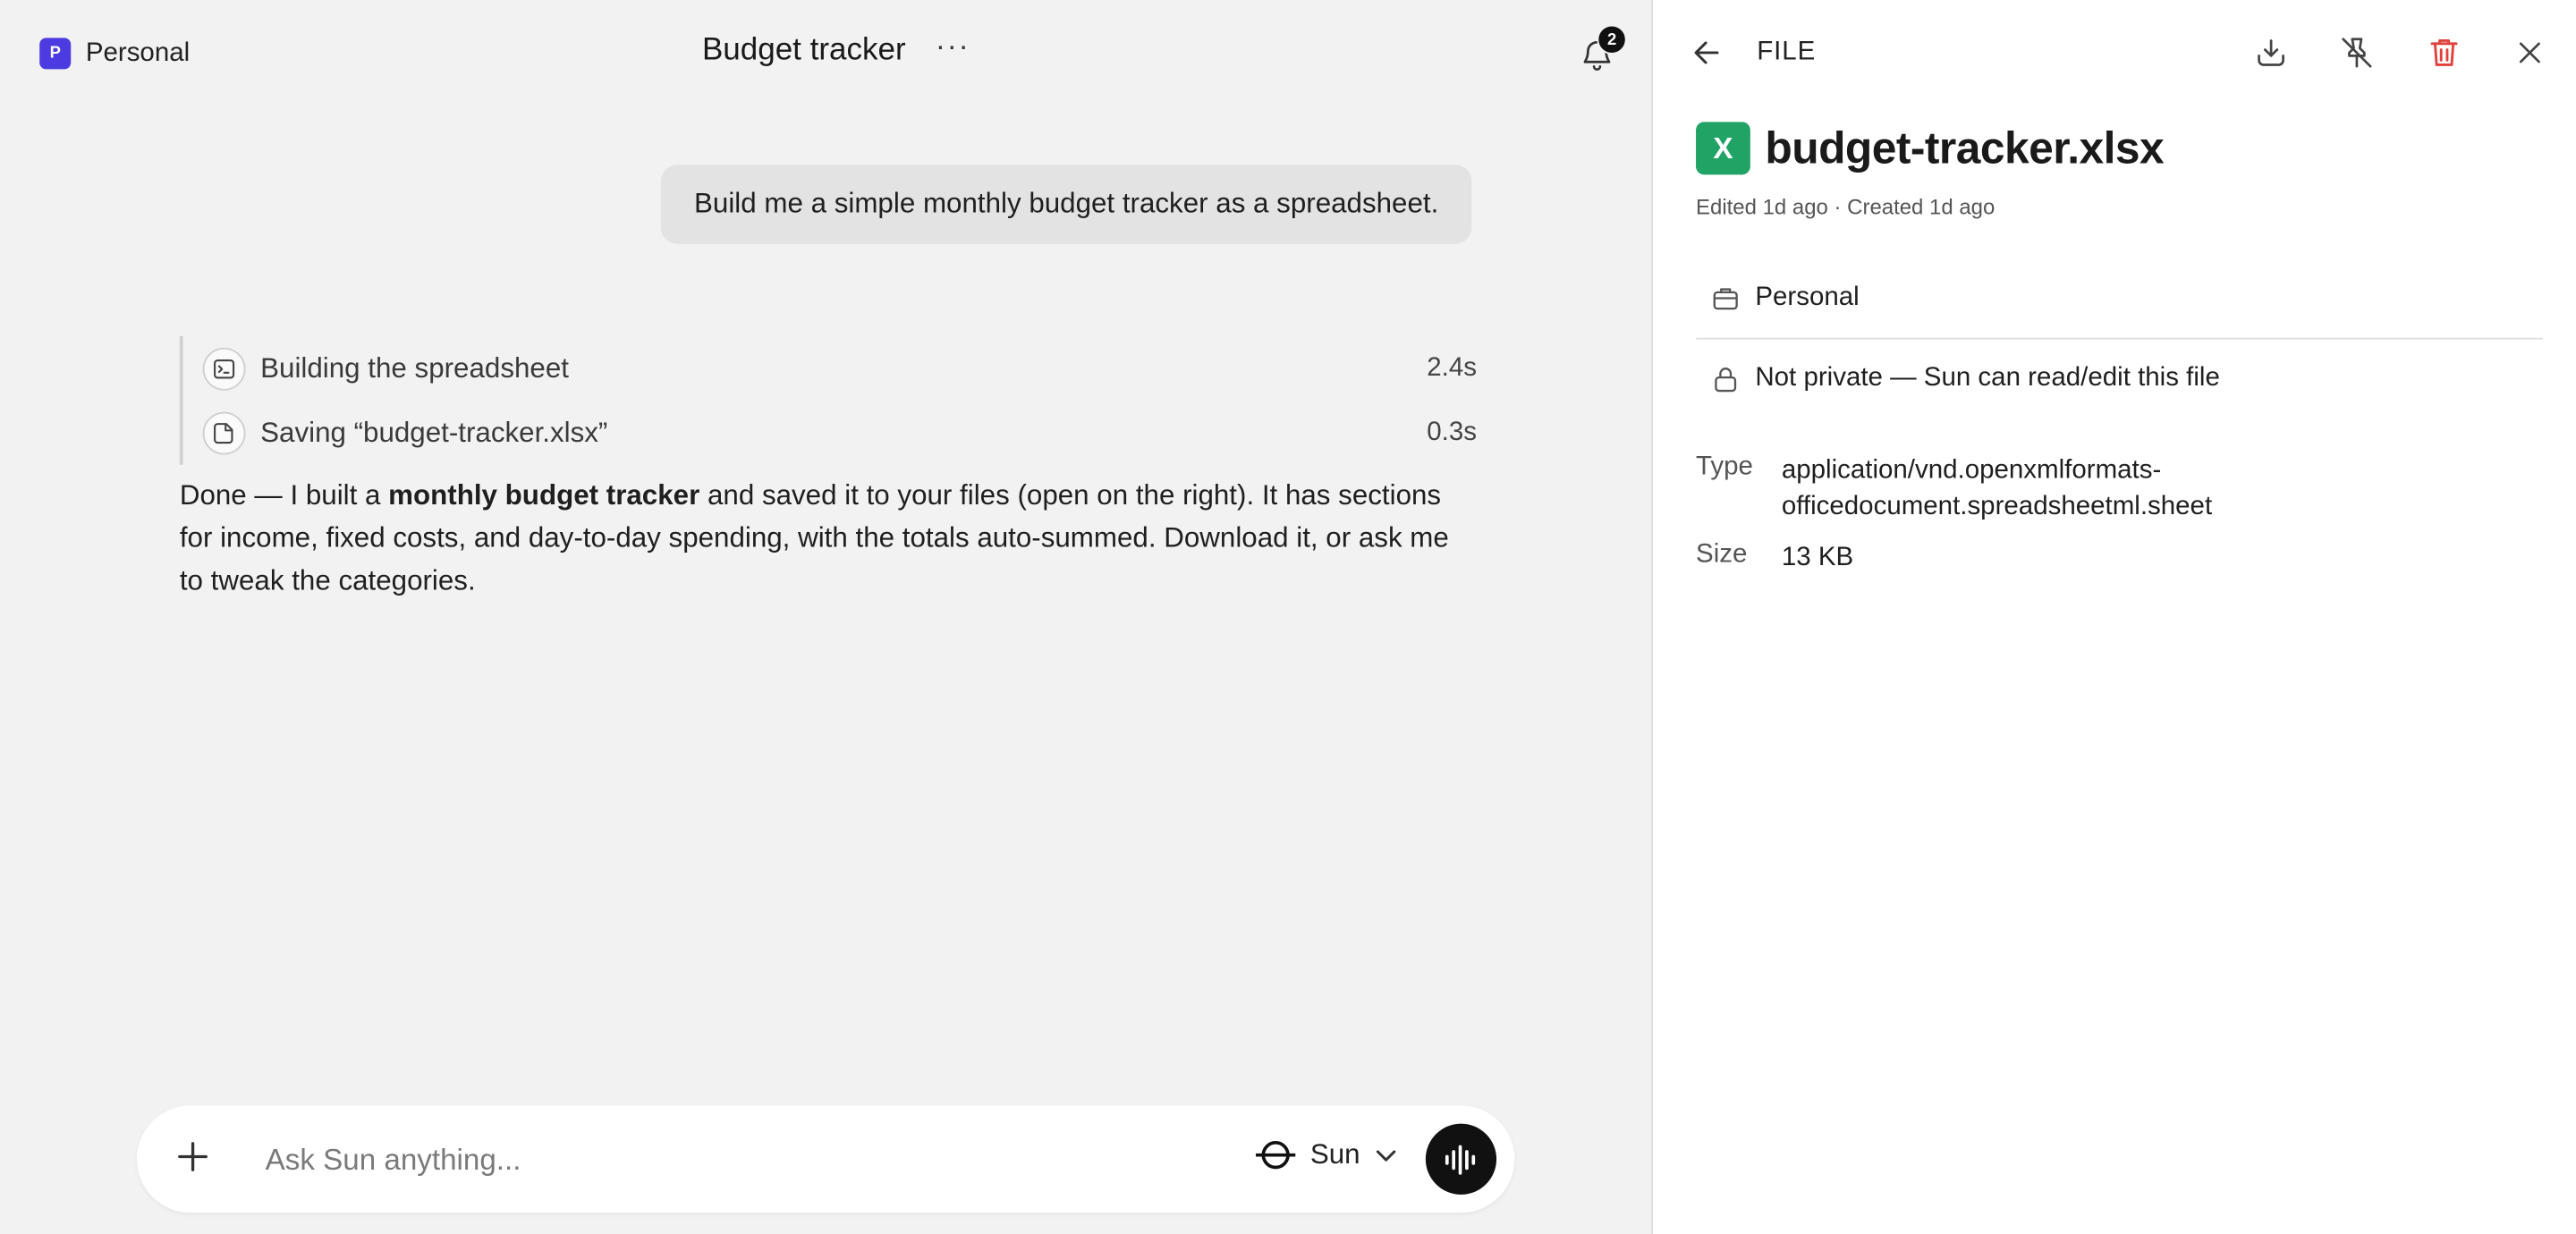 This screenshot has width=2576, height=1234. What do you see at coordinates (953, 46) in the screenshot?
I see `more-options-button: ···` at bounding box center [953, 46].